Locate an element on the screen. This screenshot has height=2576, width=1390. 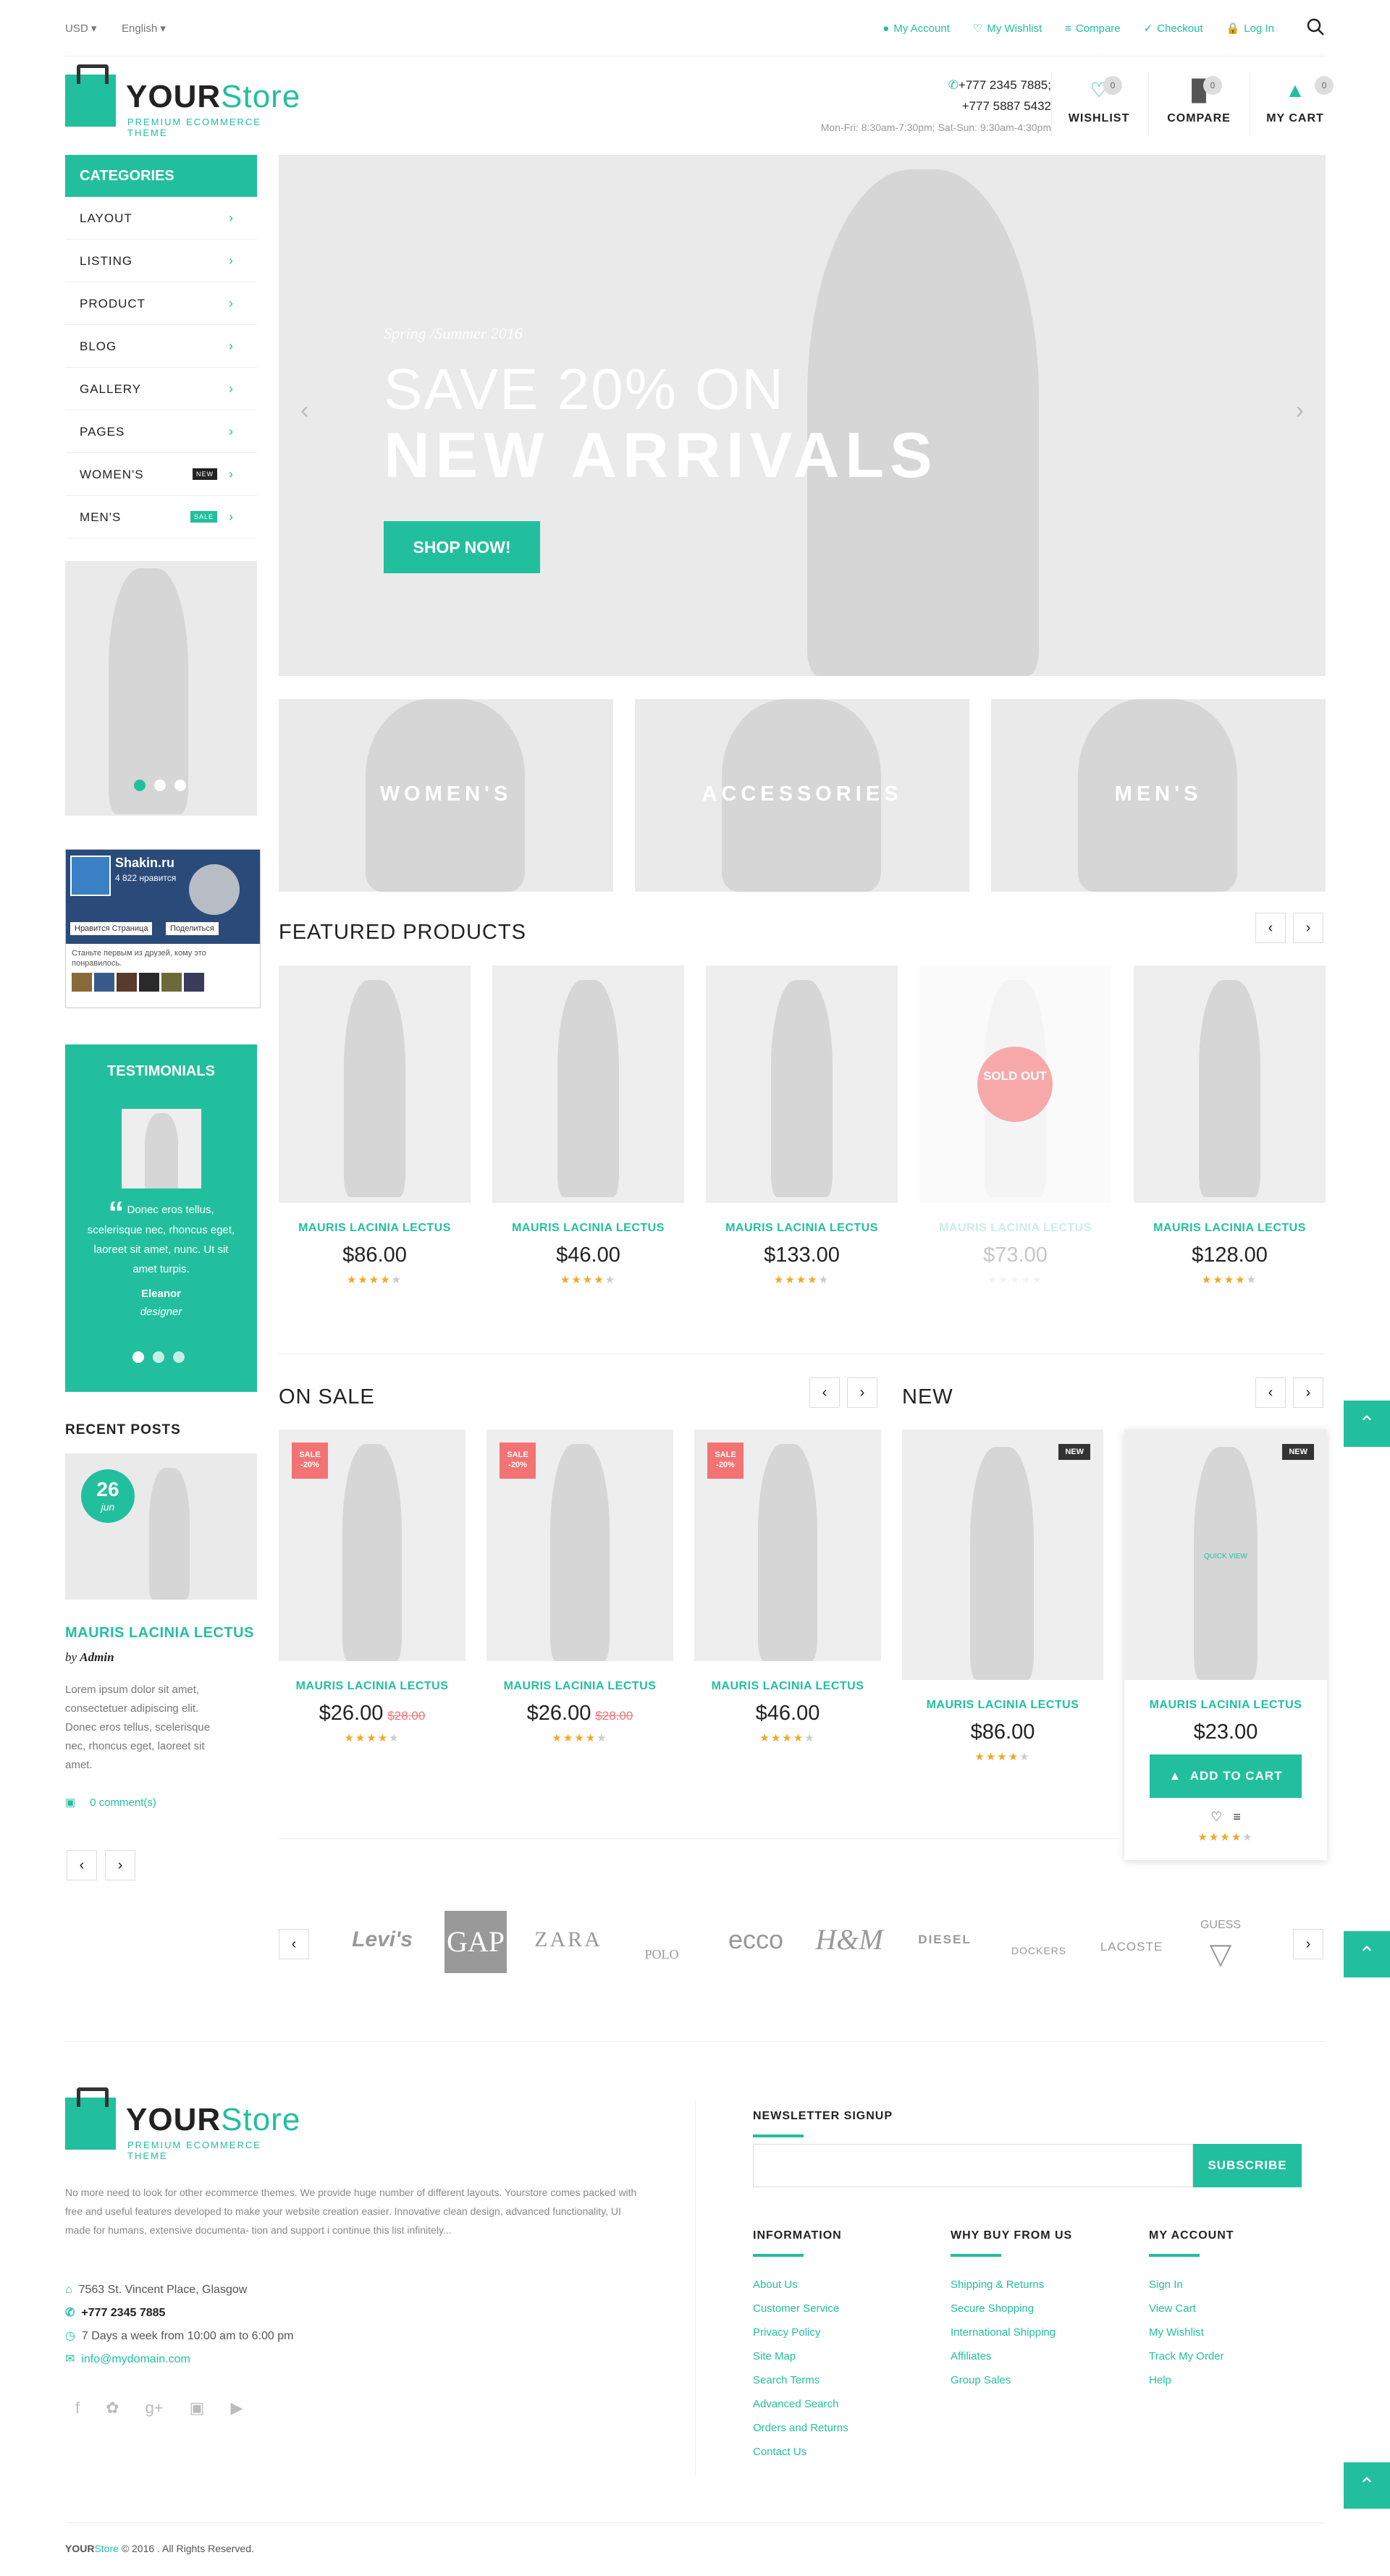
post-image: 26 jun is located at coordinates (161, 1526).